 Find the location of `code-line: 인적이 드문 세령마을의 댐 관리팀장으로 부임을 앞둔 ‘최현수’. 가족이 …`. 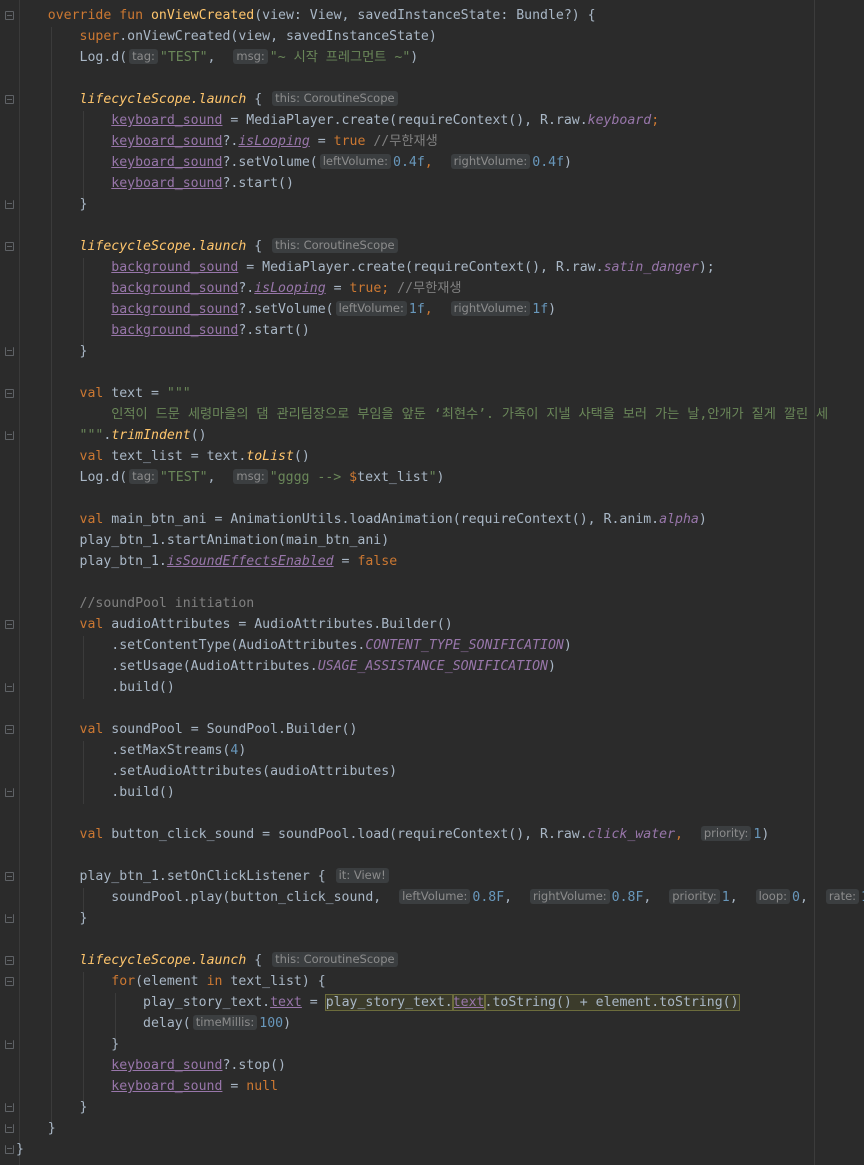

code-line: 인적이 드문 세령마을의 댐 관리팀장으로 부임을 앞둔 ‘최현수’. 가족이 … is located at coordinates (422, 414).